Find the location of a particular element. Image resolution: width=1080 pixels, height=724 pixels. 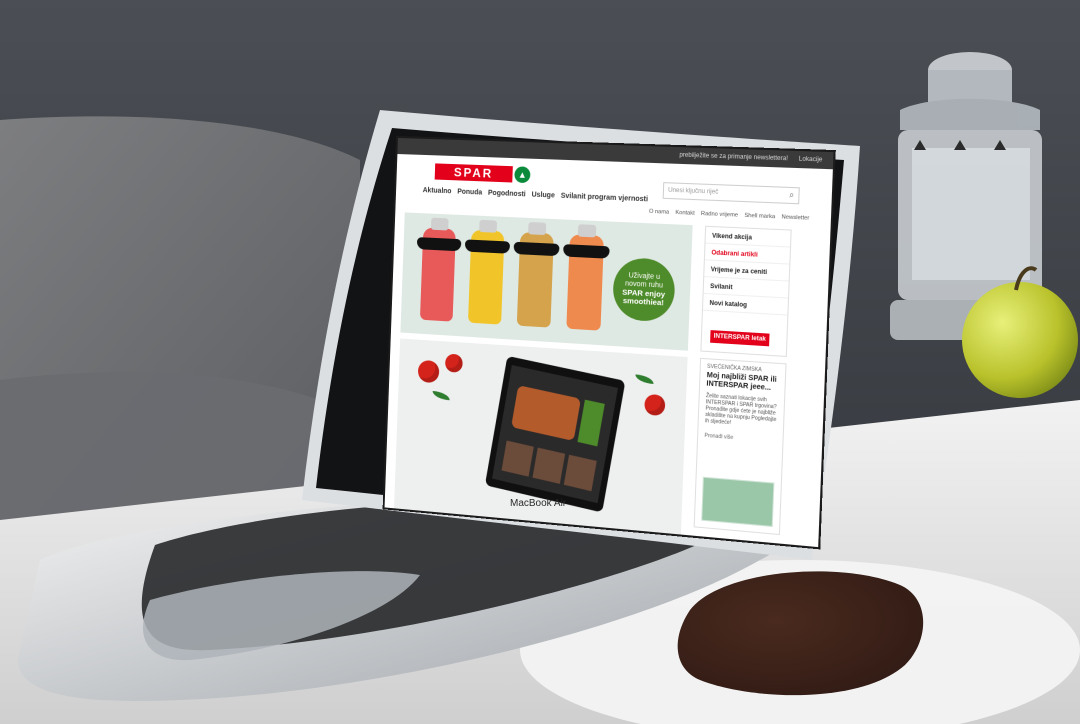

laptop-label-text: MacBook Air is located at coordinates (538, 503).